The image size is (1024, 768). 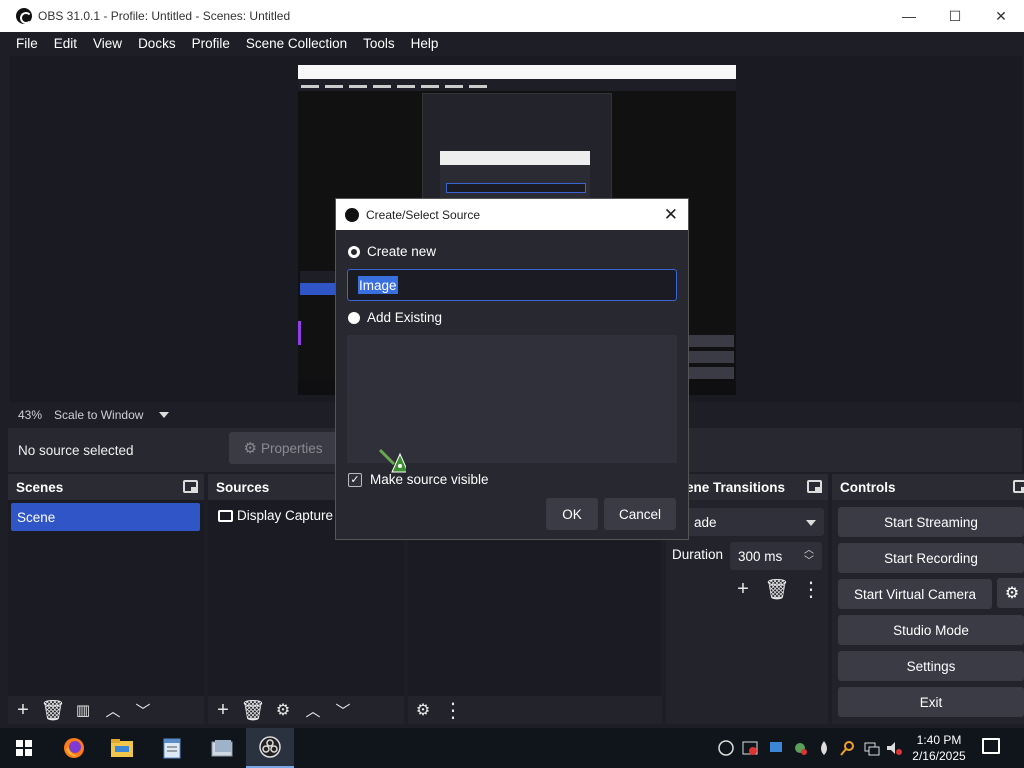 What do you see at coordinates (30, 415) in the screenshot?
I see `zoom-level: 43%` at bounding box center [30, 415].